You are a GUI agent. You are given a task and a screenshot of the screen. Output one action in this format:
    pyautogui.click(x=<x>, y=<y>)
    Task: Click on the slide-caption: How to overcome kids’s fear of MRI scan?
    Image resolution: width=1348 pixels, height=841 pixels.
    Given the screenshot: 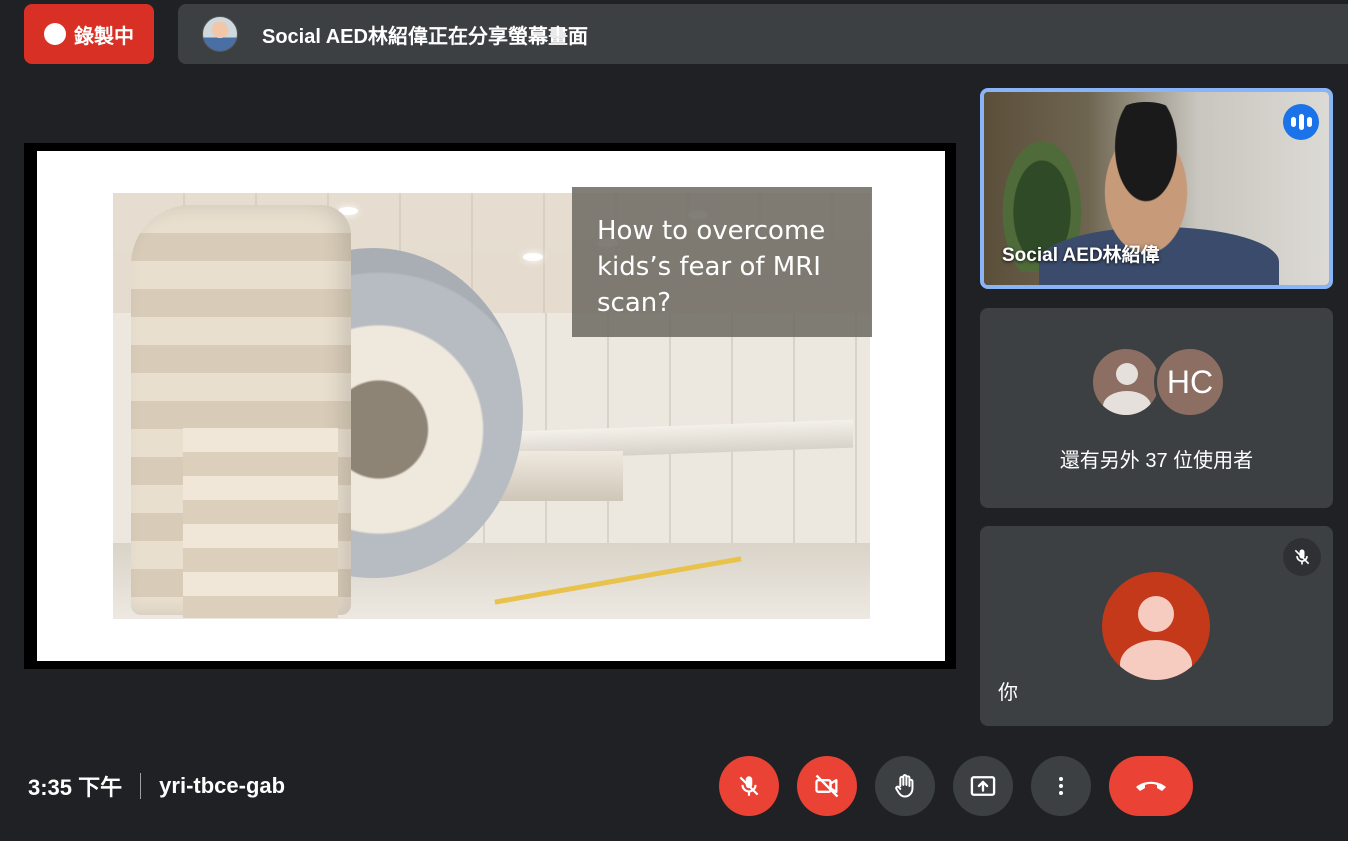 What is the action you would take?
    pyautogui.click(x=732, y=267)
    